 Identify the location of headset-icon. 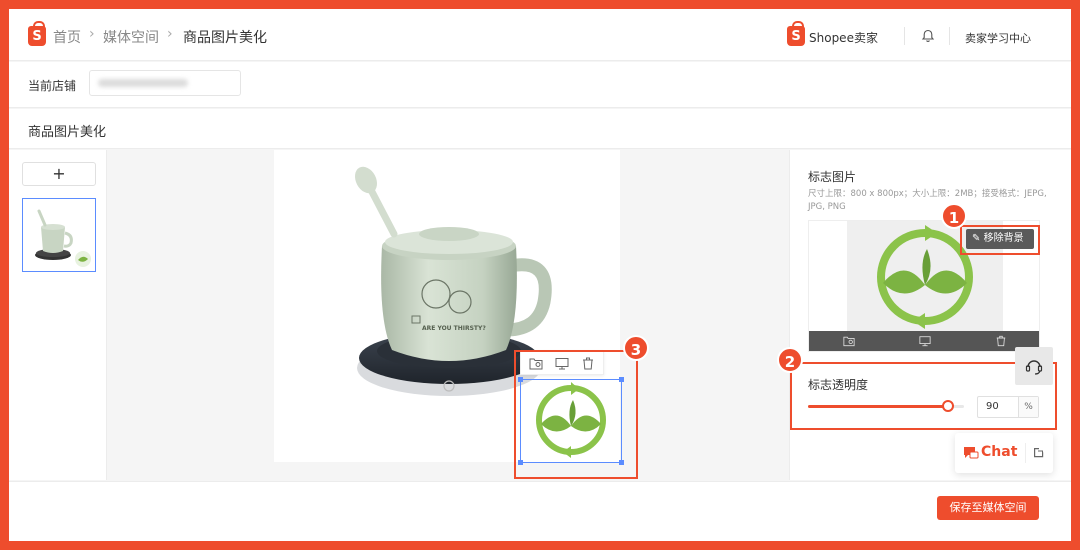
(1034, 367).